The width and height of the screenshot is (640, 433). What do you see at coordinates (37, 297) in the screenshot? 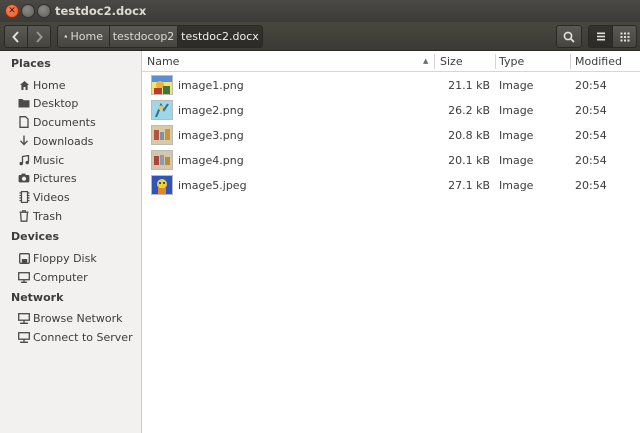
I see `sidebar-heading-network: Network` at bounding box center [37, 297].